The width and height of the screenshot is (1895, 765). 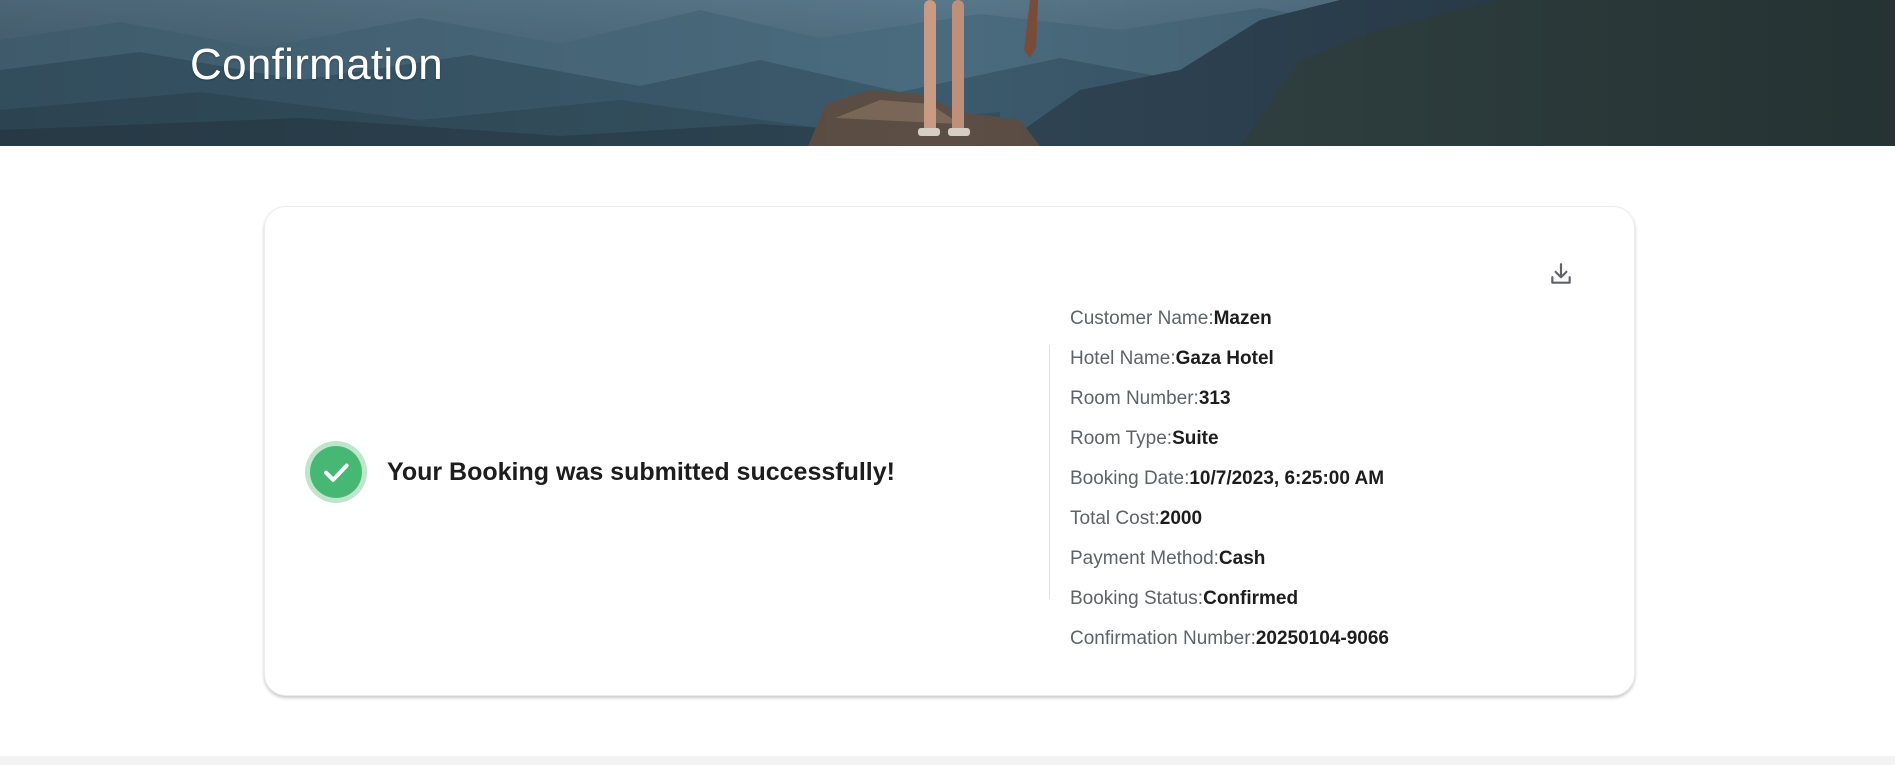 I want to click on success-message: Your Booking was submitted successfully!, so click(x=600, y=472).